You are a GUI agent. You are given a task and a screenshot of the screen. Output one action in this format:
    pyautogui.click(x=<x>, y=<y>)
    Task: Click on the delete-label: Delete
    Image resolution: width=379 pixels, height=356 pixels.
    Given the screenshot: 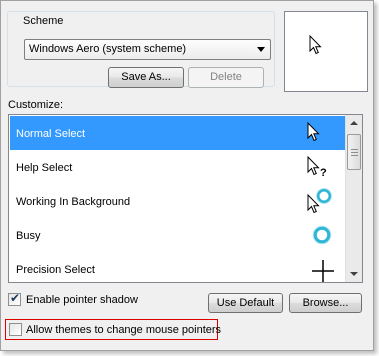 What is the action you would take?
    pyautogui.click(x=226, y=77)
    